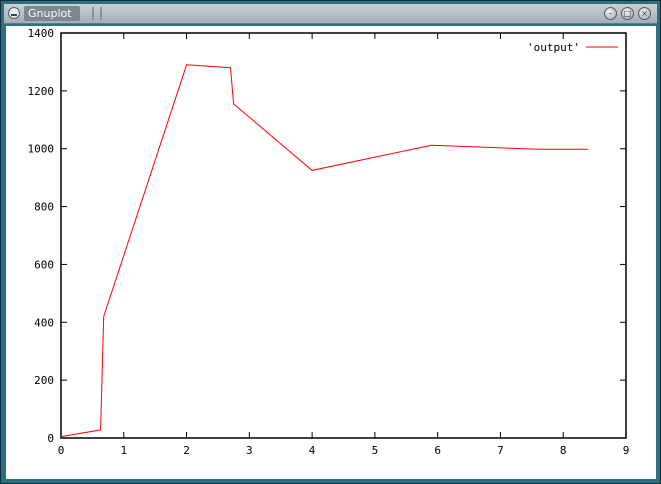 The width and height of the screenshot is (661, 484). Describe the element at coordinates (14, 13) in the screenshot. I see `window-menu-icon` at that location.